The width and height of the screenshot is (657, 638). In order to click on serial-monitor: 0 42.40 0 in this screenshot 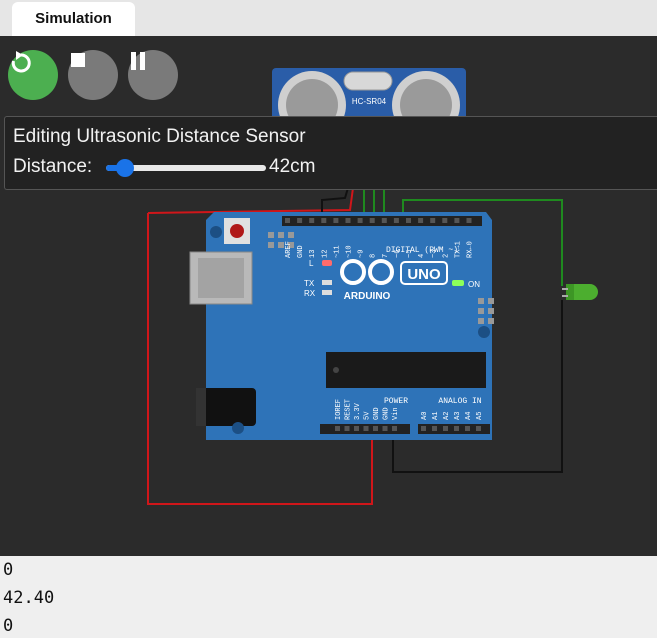, I will do `click(328, 597)`.